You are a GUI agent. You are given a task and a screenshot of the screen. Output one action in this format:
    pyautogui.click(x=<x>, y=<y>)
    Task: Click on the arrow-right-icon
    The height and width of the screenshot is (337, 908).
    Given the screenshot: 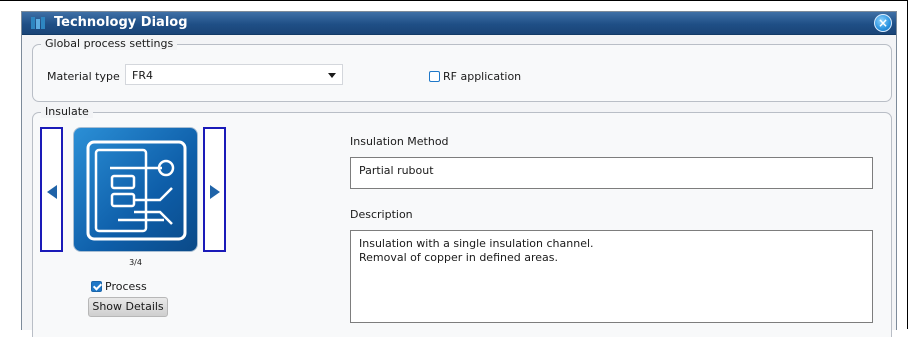 What is the action you would take?
    pyautogui.click(x=215, y=192)
    